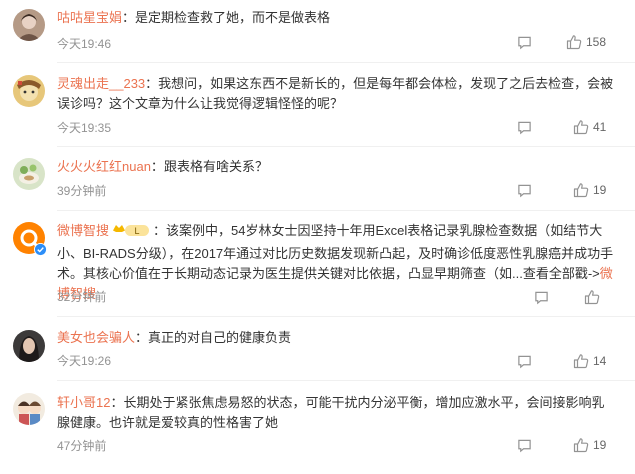 Image resolution: width=635 pixels, height=474 pixels. Describe the element at coordinates (600, 361) in the screenshot. I see `like-count: 14` at that location.